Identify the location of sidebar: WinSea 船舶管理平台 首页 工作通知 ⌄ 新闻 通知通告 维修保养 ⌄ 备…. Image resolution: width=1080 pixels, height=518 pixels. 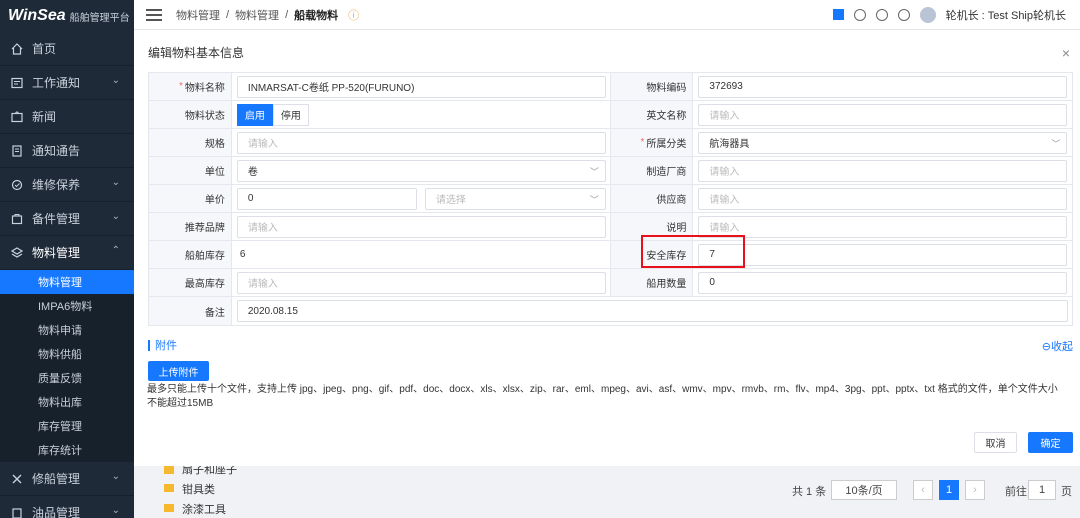
(67, 259).